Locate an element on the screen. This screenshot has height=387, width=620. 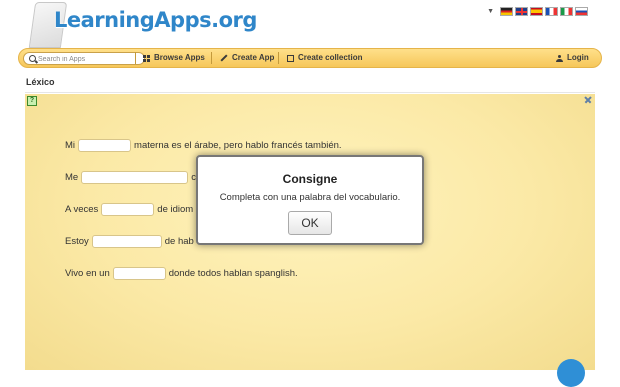
create-collection-link: Create collection is located at coordinates (324, 58).